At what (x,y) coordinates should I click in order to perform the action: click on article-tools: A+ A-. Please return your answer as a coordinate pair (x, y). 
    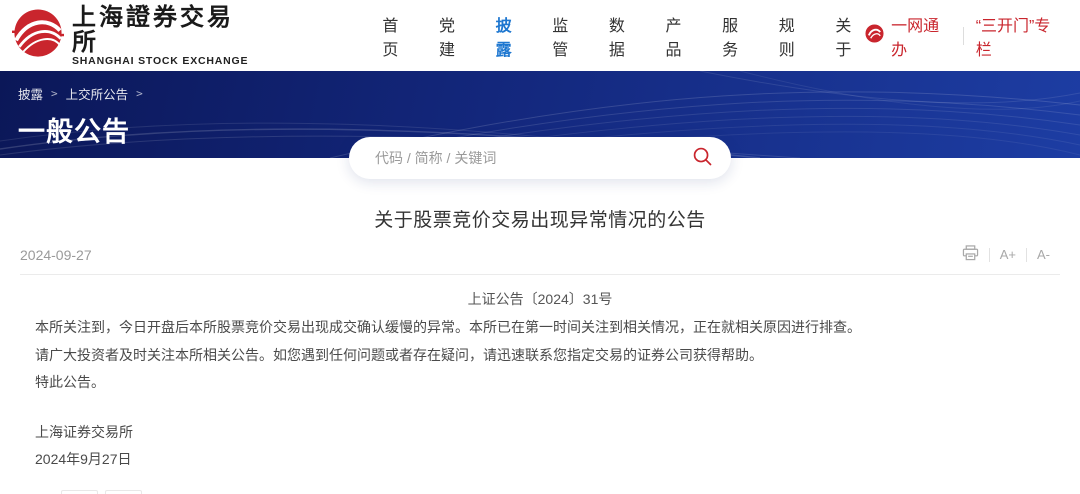
    Looking at the image, I should click on (1006, 254).